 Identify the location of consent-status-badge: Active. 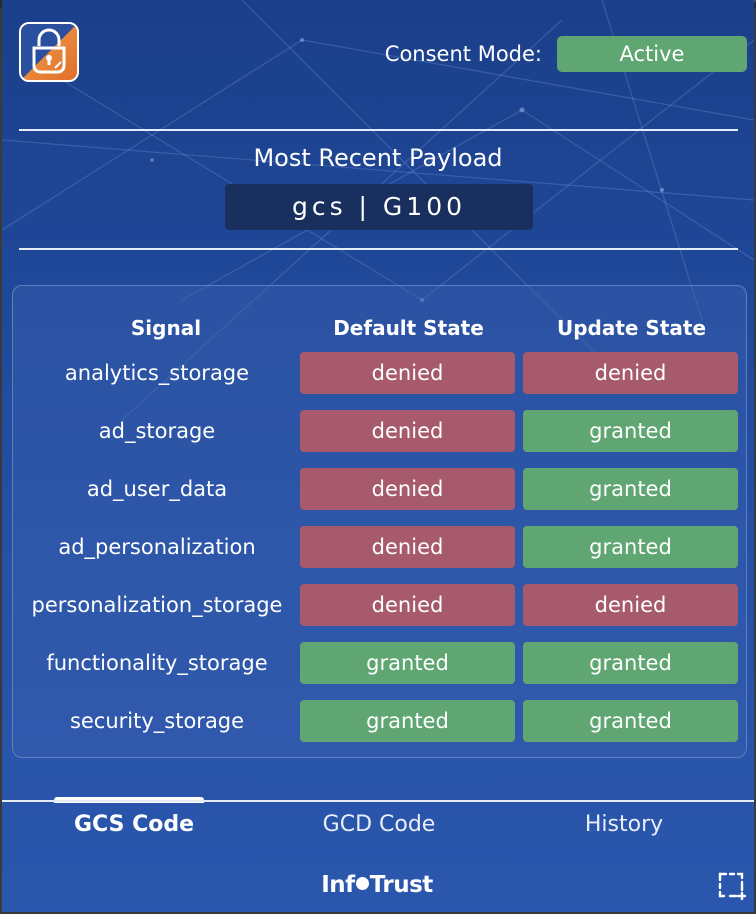
(652, 54).